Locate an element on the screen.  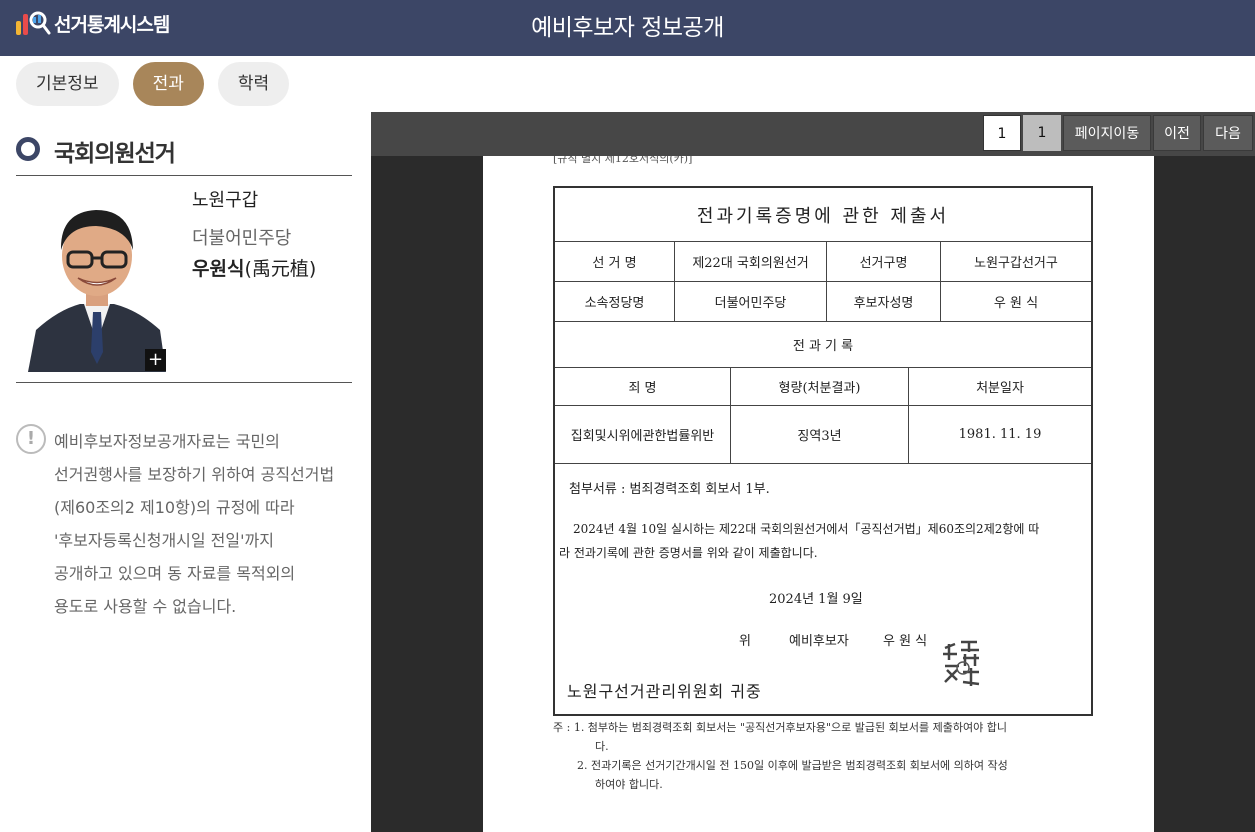
col-date: 처분일자 is located at coordinates (1000, 388).